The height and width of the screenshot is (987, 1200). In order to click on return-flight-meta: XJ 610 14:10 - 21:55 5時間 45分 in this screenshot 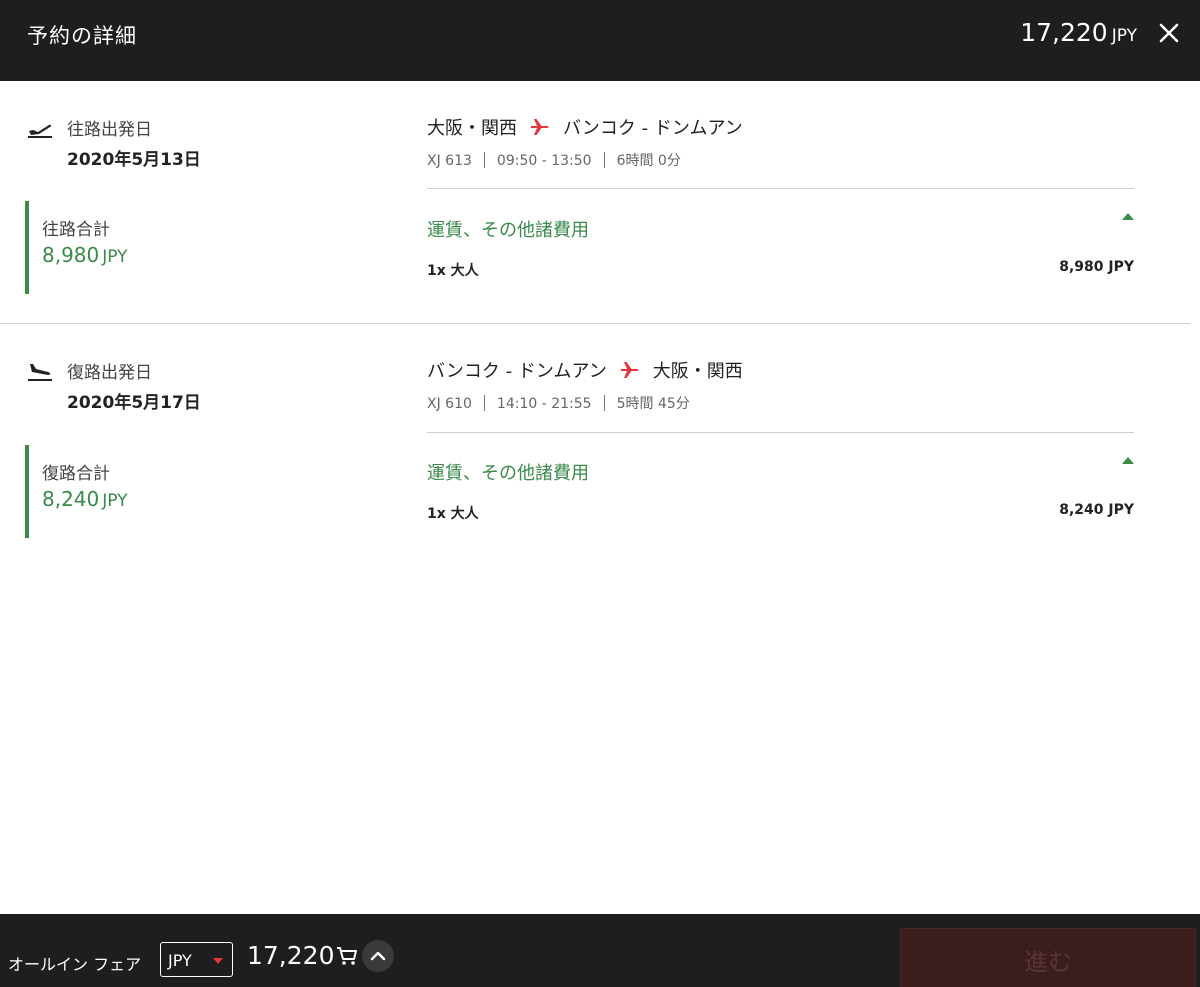, I will do `click(558, 403)`.